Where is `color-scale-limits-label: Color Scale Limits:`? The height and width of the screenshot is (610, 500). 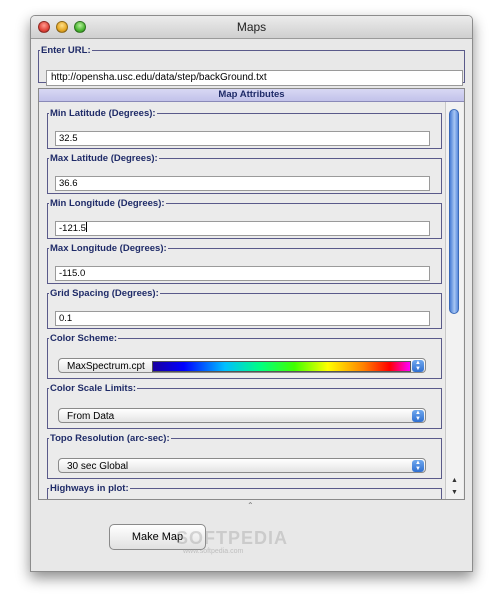
color-scale-limits-label: Color Scale Limits: is located at coordinates (93, 388).